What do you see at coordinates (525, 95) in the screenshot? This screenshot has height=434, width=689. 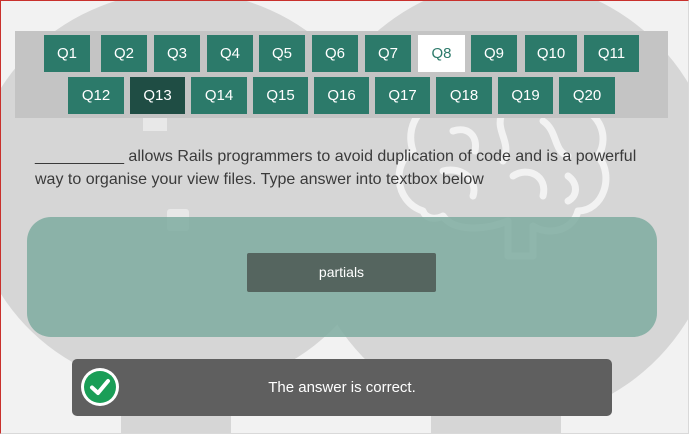 I see `question-button-q19: Q19` at bounding box center [525, 95].